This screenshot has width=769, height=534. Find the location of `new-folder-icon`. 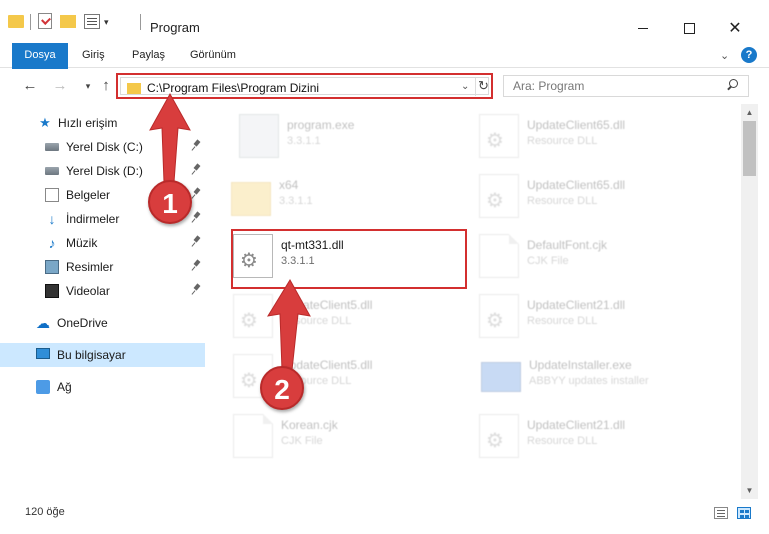

new-folder-icon is located at coordinates (68, 21).